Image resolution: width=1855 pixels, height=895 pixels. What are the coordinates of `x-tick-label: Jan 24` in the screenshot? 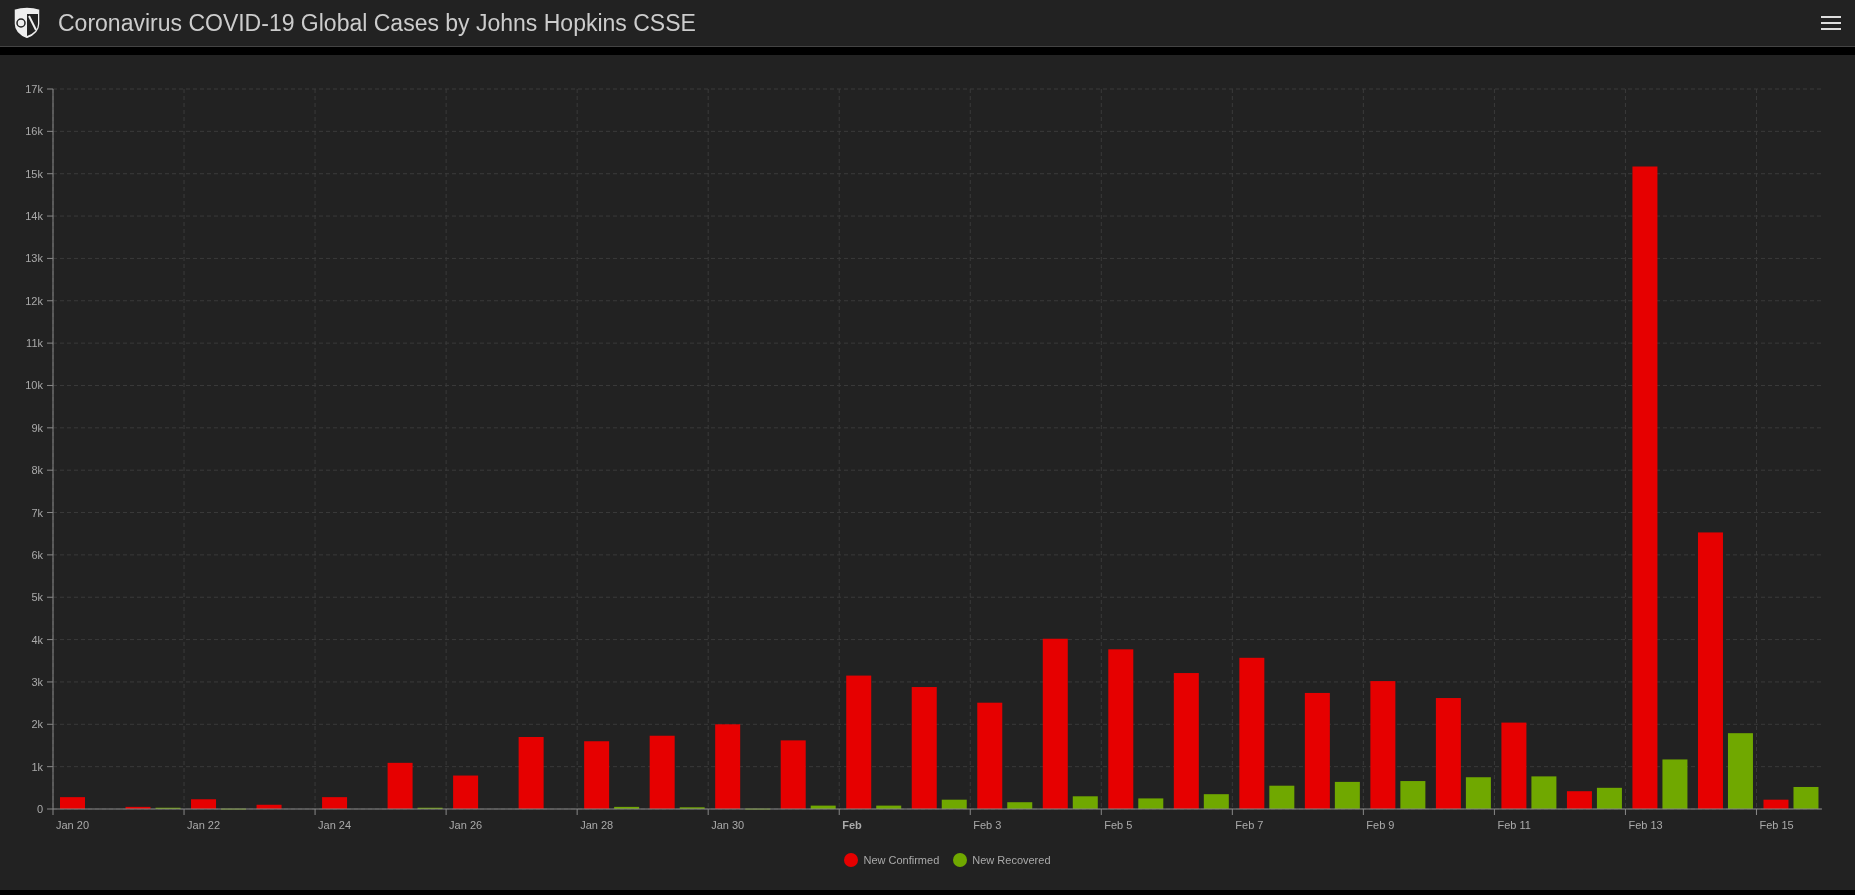 It's located at (335, 825).